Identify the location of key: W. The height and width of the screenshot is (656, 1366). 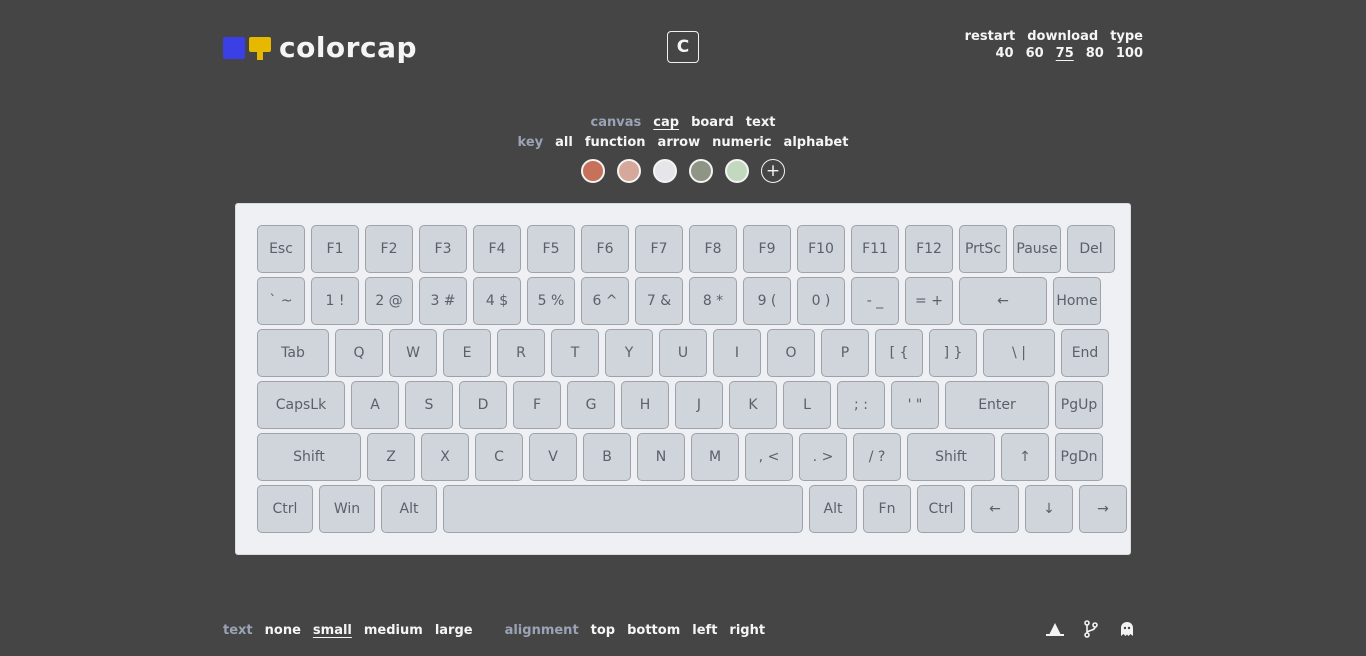
(413, 353).